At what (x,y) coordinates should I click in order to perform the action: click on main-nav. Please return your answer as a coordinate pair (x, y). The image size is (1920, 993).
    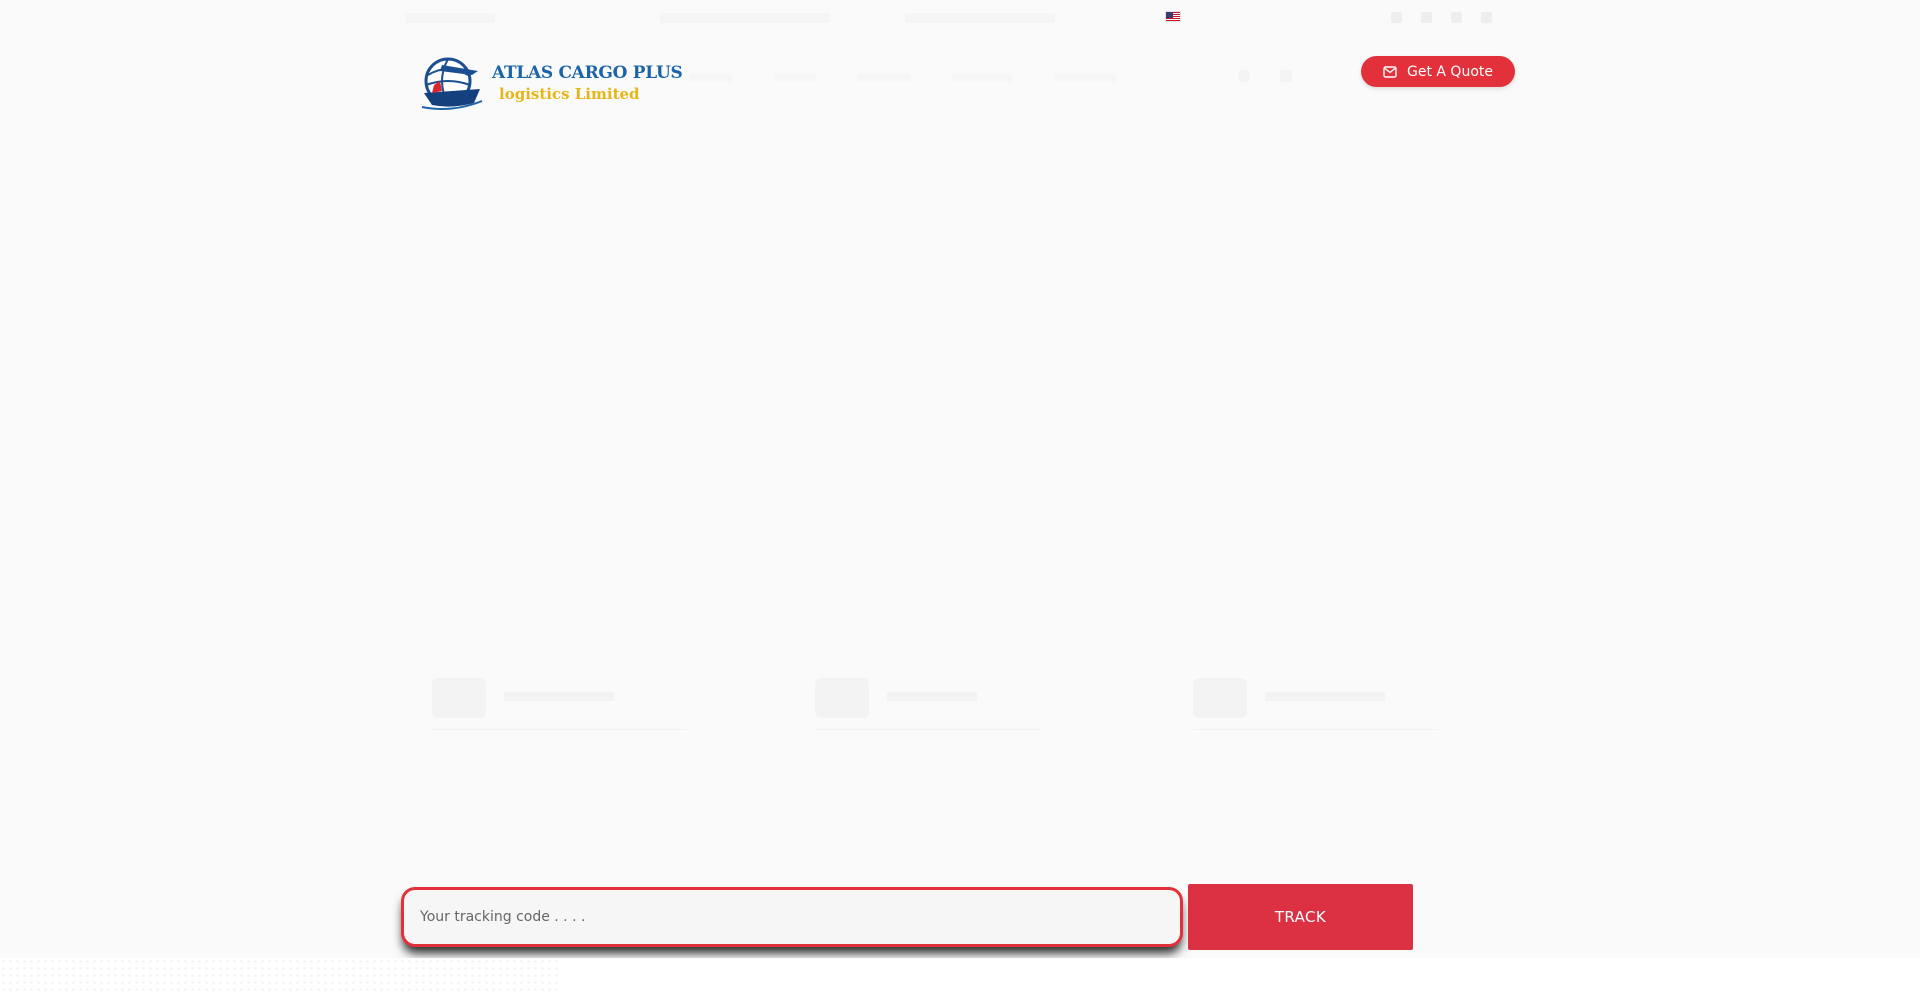
    Looking at the image, I should click on (903, 78).